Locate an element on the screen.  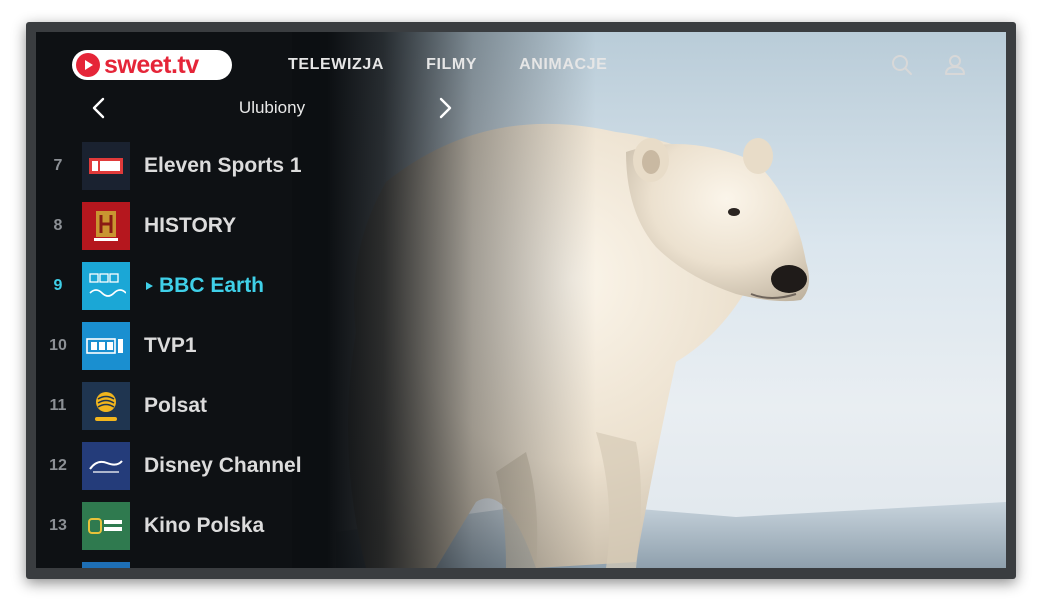
channel-row-bbc-earth: 9 BBC Earth is located at coordinates (201, 286).